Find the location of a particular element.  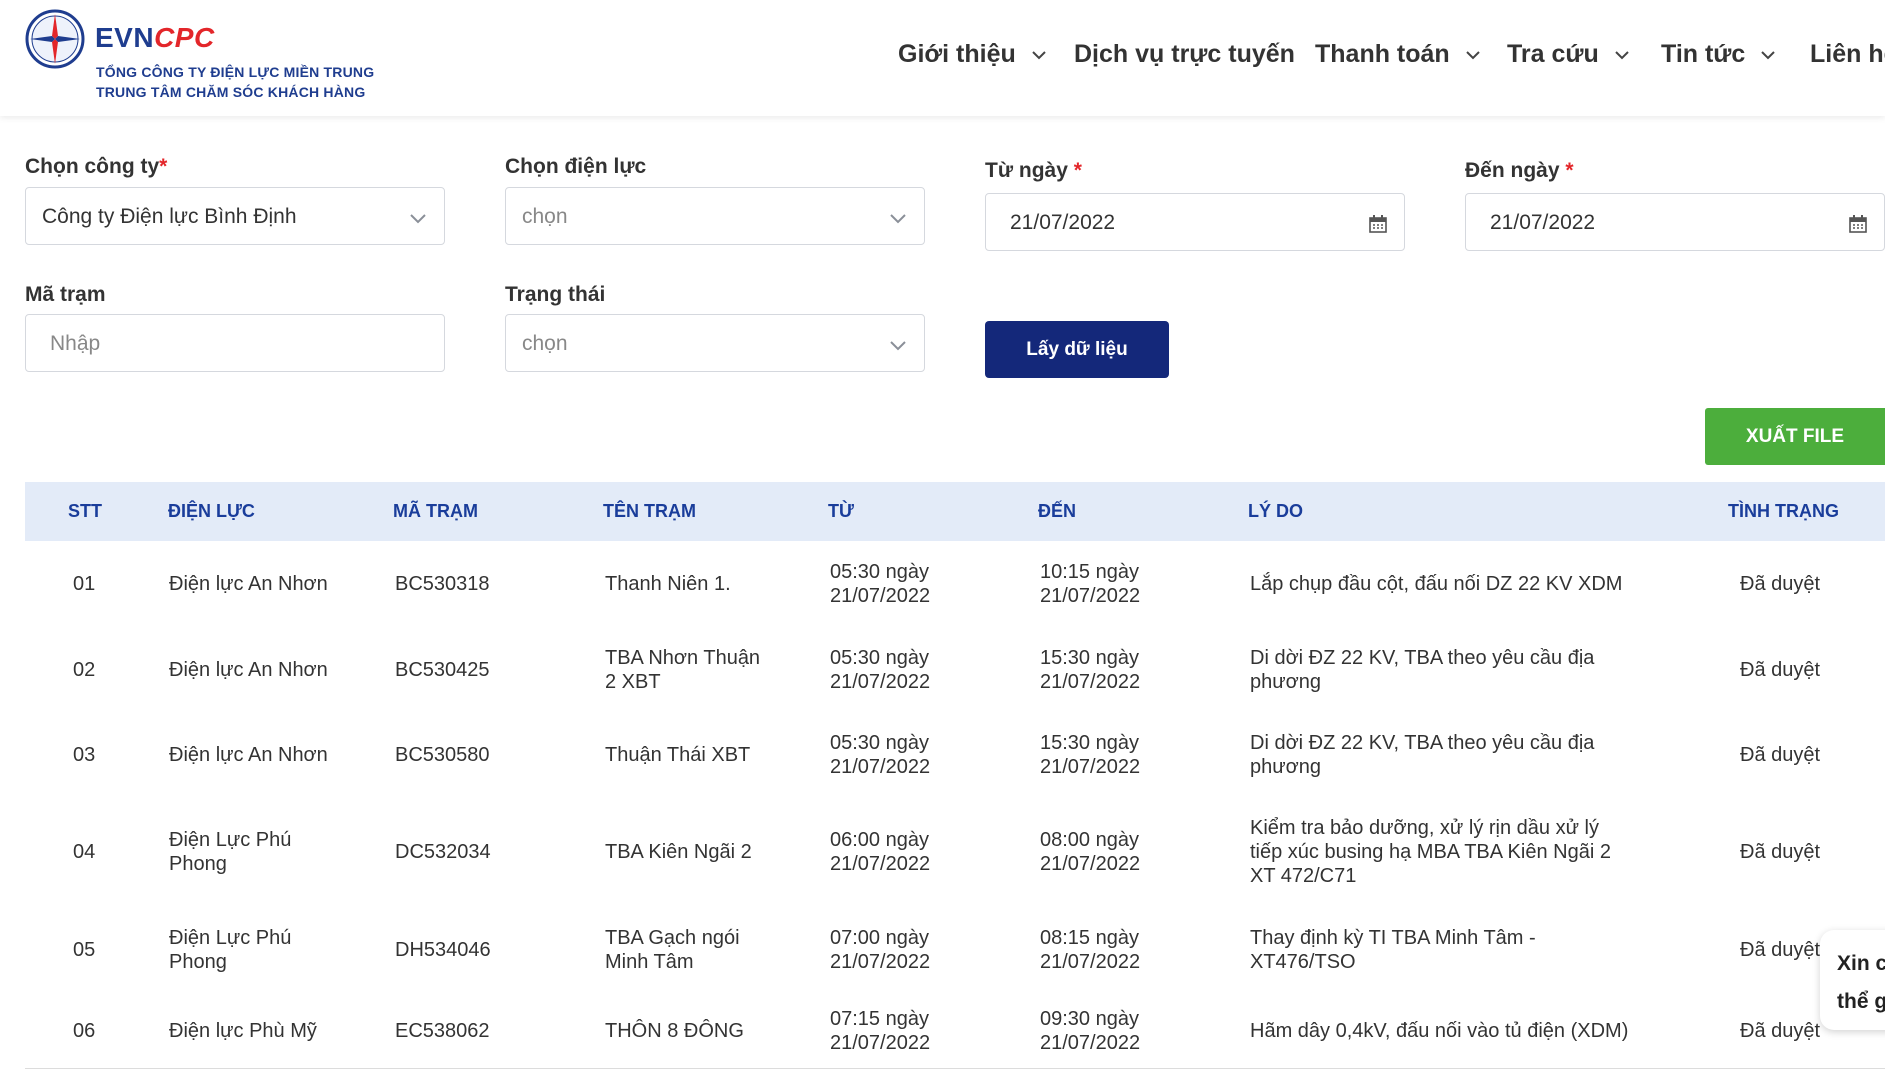

to-date-input: 21/07/2022 is located at coordinates (1675, 222).